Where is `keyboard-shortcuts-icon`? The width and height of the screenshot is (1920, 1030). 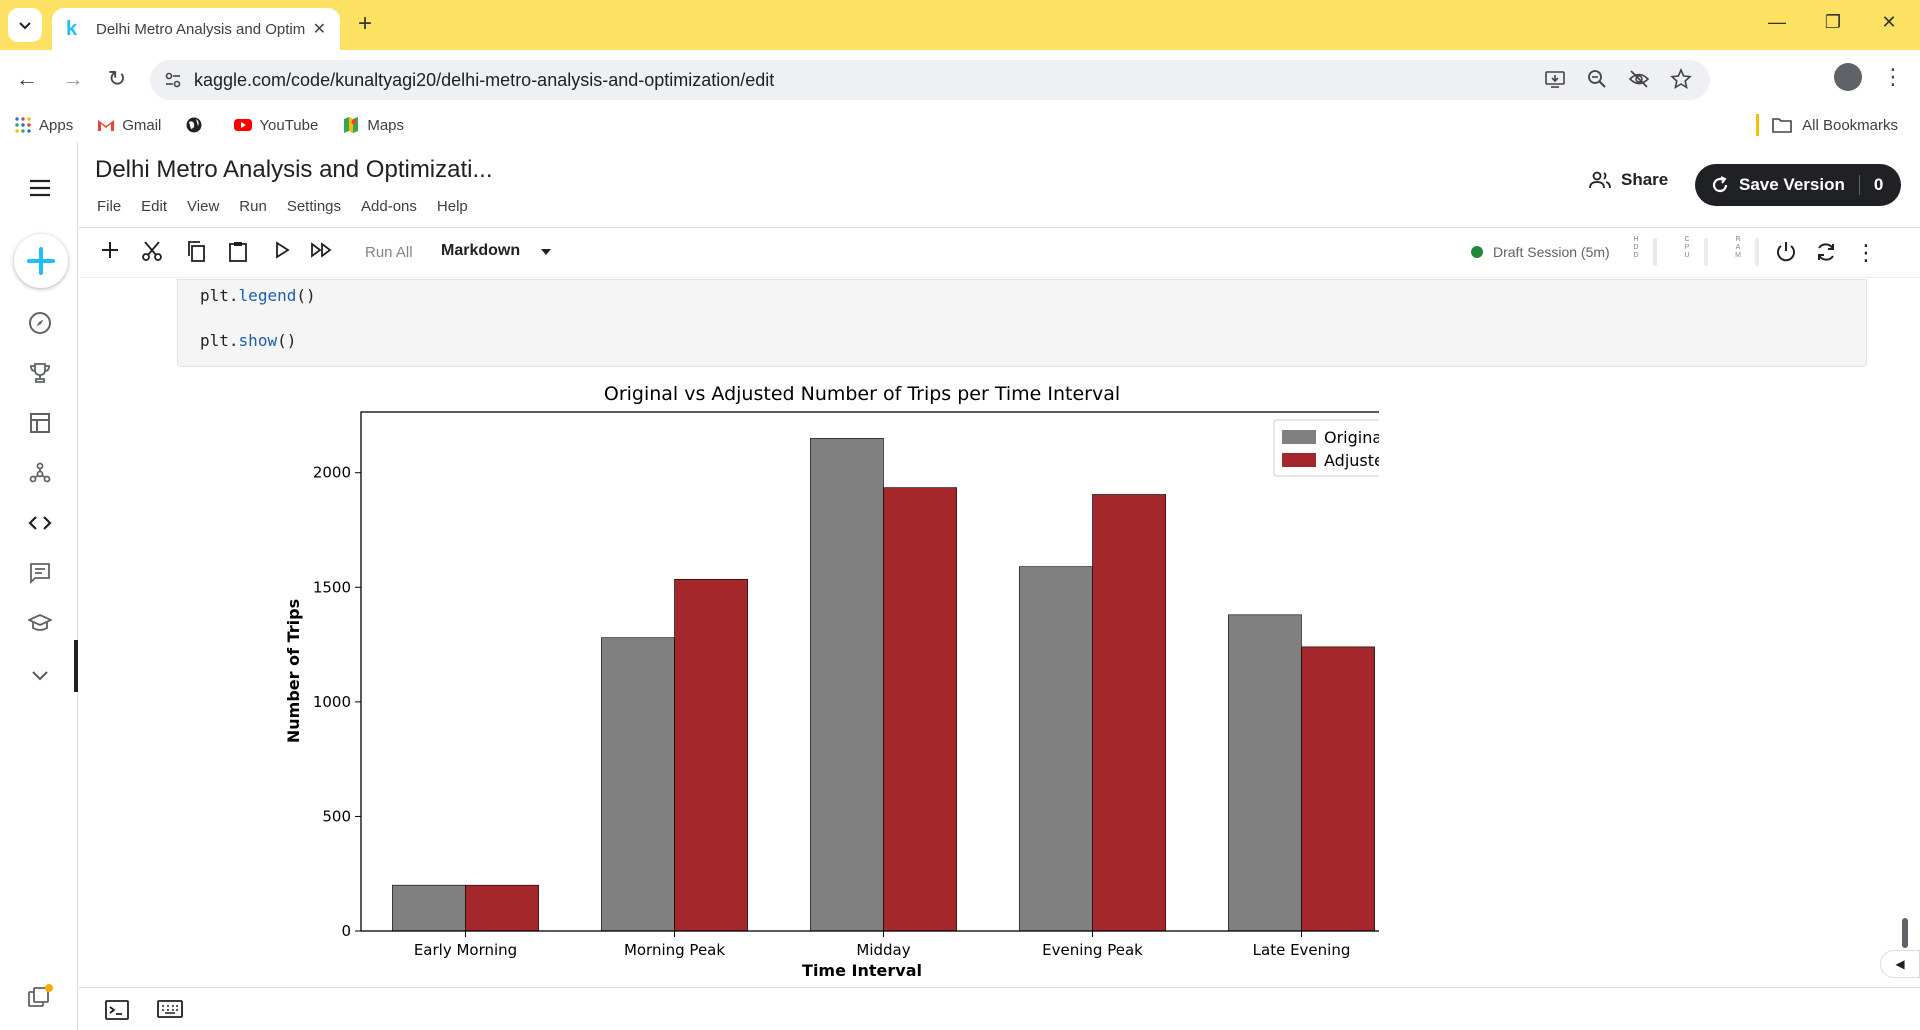
keyboard-shortcuts-icon is located at coordinates (170, 1011).